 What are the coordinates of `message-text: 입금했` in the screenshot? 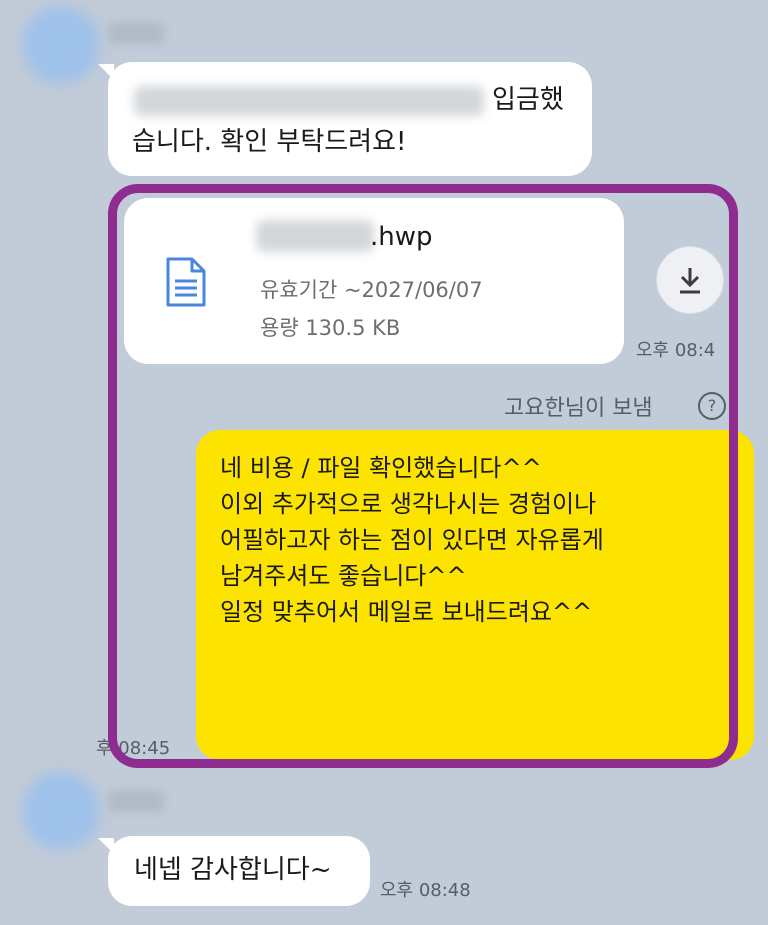 It's located at (528, 100).